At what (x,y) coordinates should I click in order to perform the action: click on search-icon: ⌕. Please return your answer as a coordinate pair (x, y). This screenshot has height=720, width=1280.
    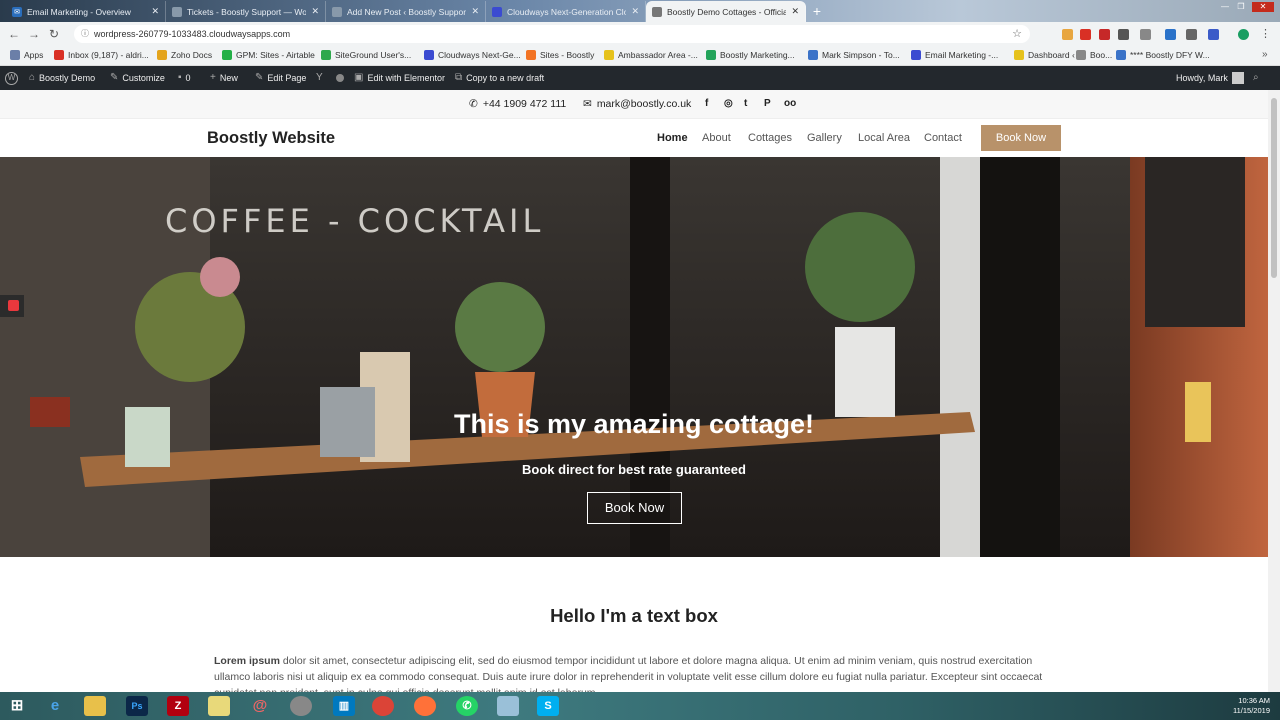
    Looking at the image, I should click on (1256, 78).